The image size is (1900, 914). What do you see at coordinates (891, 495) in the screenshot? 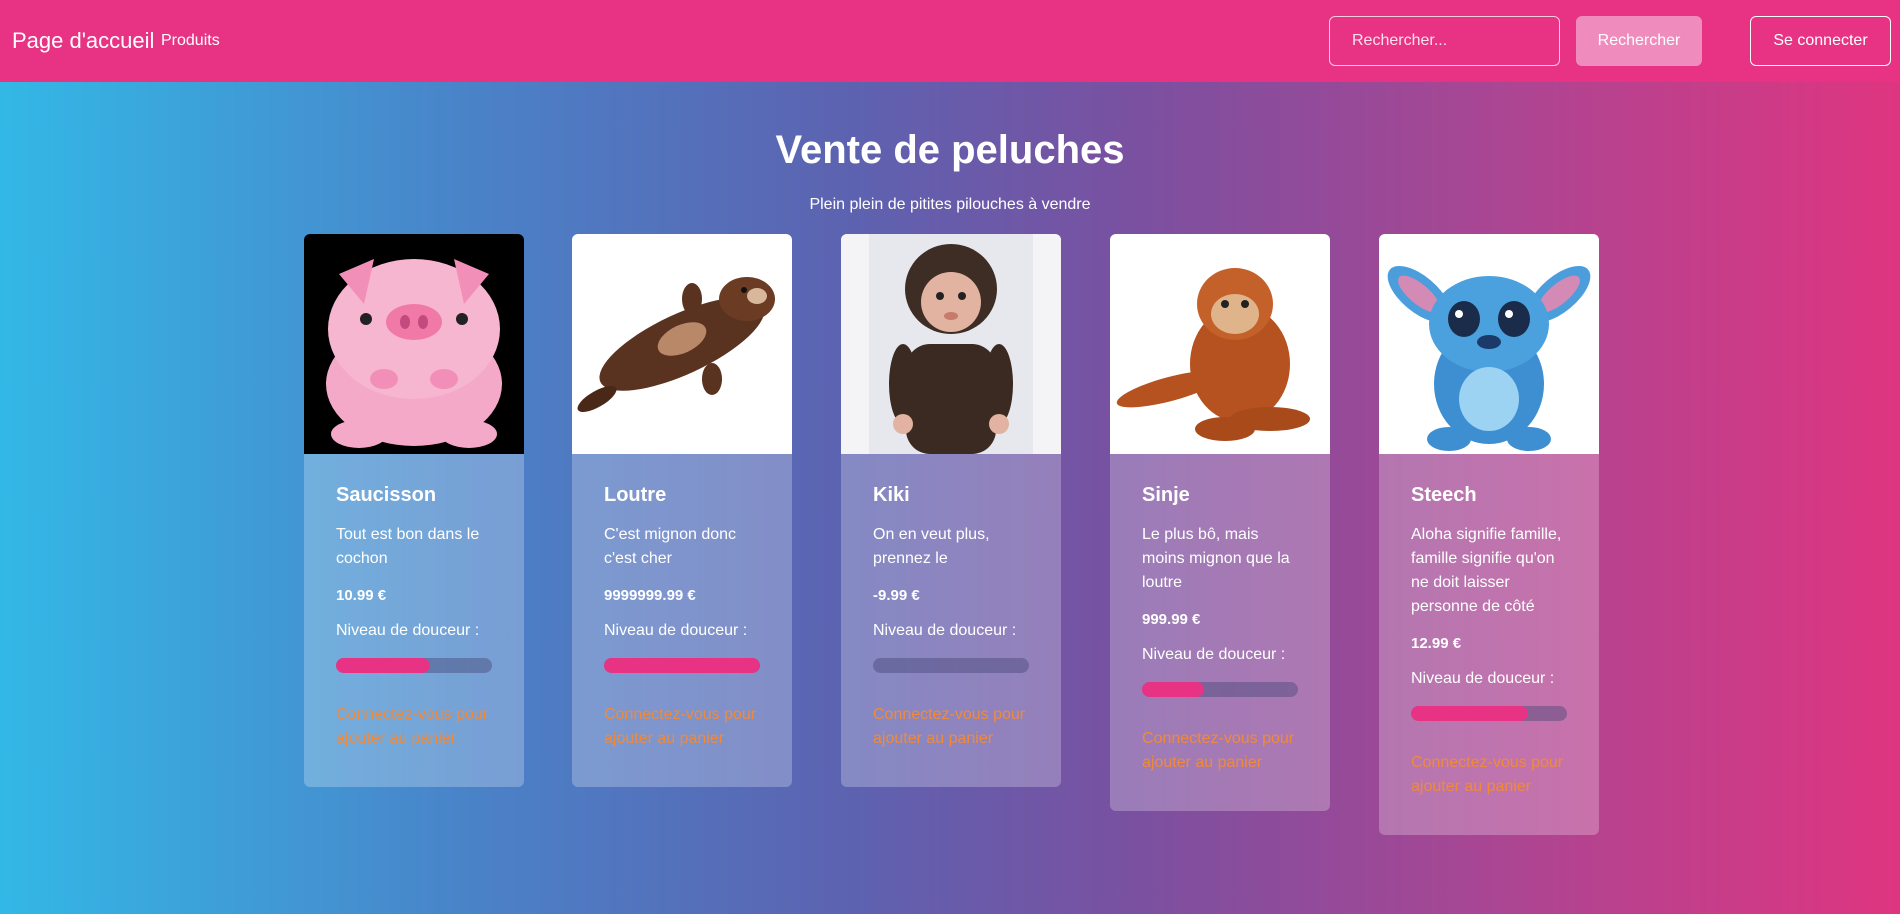
I see `product-name: Kiki` at bounding box center [891, 495].